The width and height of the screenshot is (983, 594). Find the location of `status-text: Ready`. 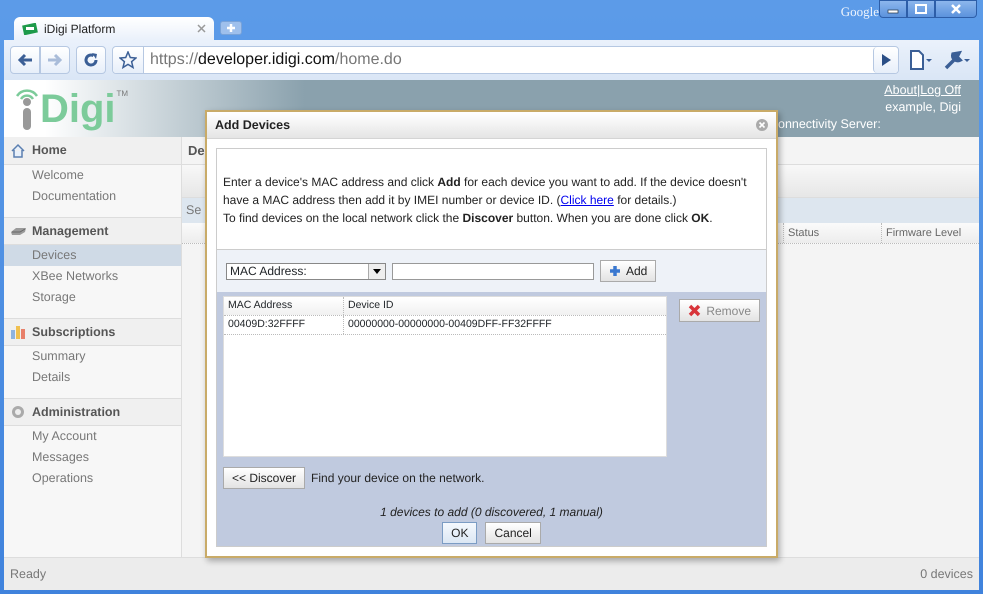

status-text: Ready is located at coordinates (28, 574).